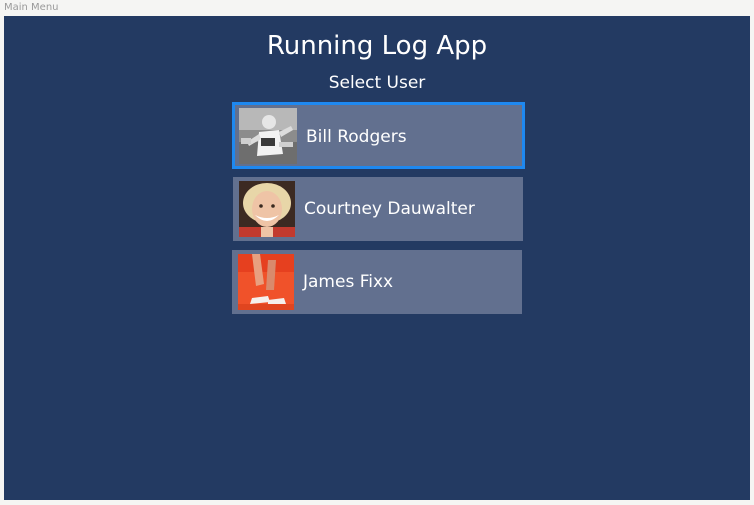 The image size is (754, 505). What do you see at coordinates (377, 83) in the screenshot?
I see `select-user-label: Select User` at bounding box center [377, 83].